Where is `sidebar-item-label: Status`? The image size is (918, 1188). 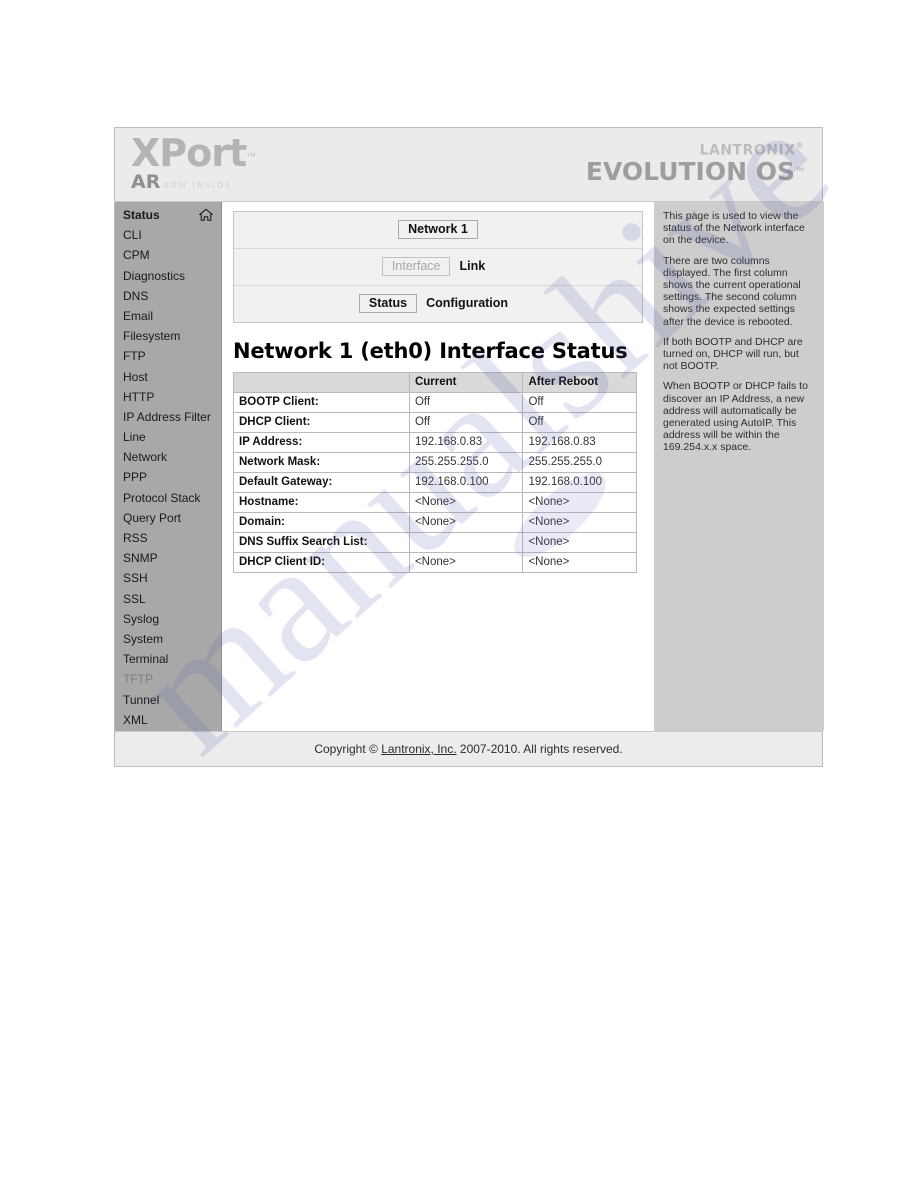
sidebar-item-label: Status is located at coordinates (141, 215).